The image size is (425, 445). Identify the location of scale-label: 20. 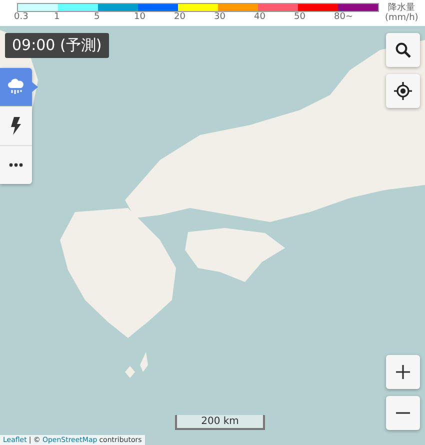
(180, 17).